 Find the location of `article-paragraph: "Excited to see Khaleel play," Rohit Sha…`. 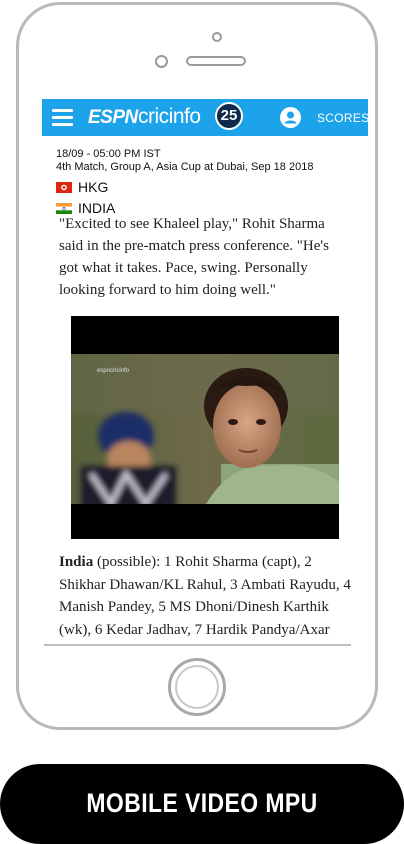

article-paragraph: "Excited to see Khaleel play," Rohit Sha… is located at coordinates (194, 257).